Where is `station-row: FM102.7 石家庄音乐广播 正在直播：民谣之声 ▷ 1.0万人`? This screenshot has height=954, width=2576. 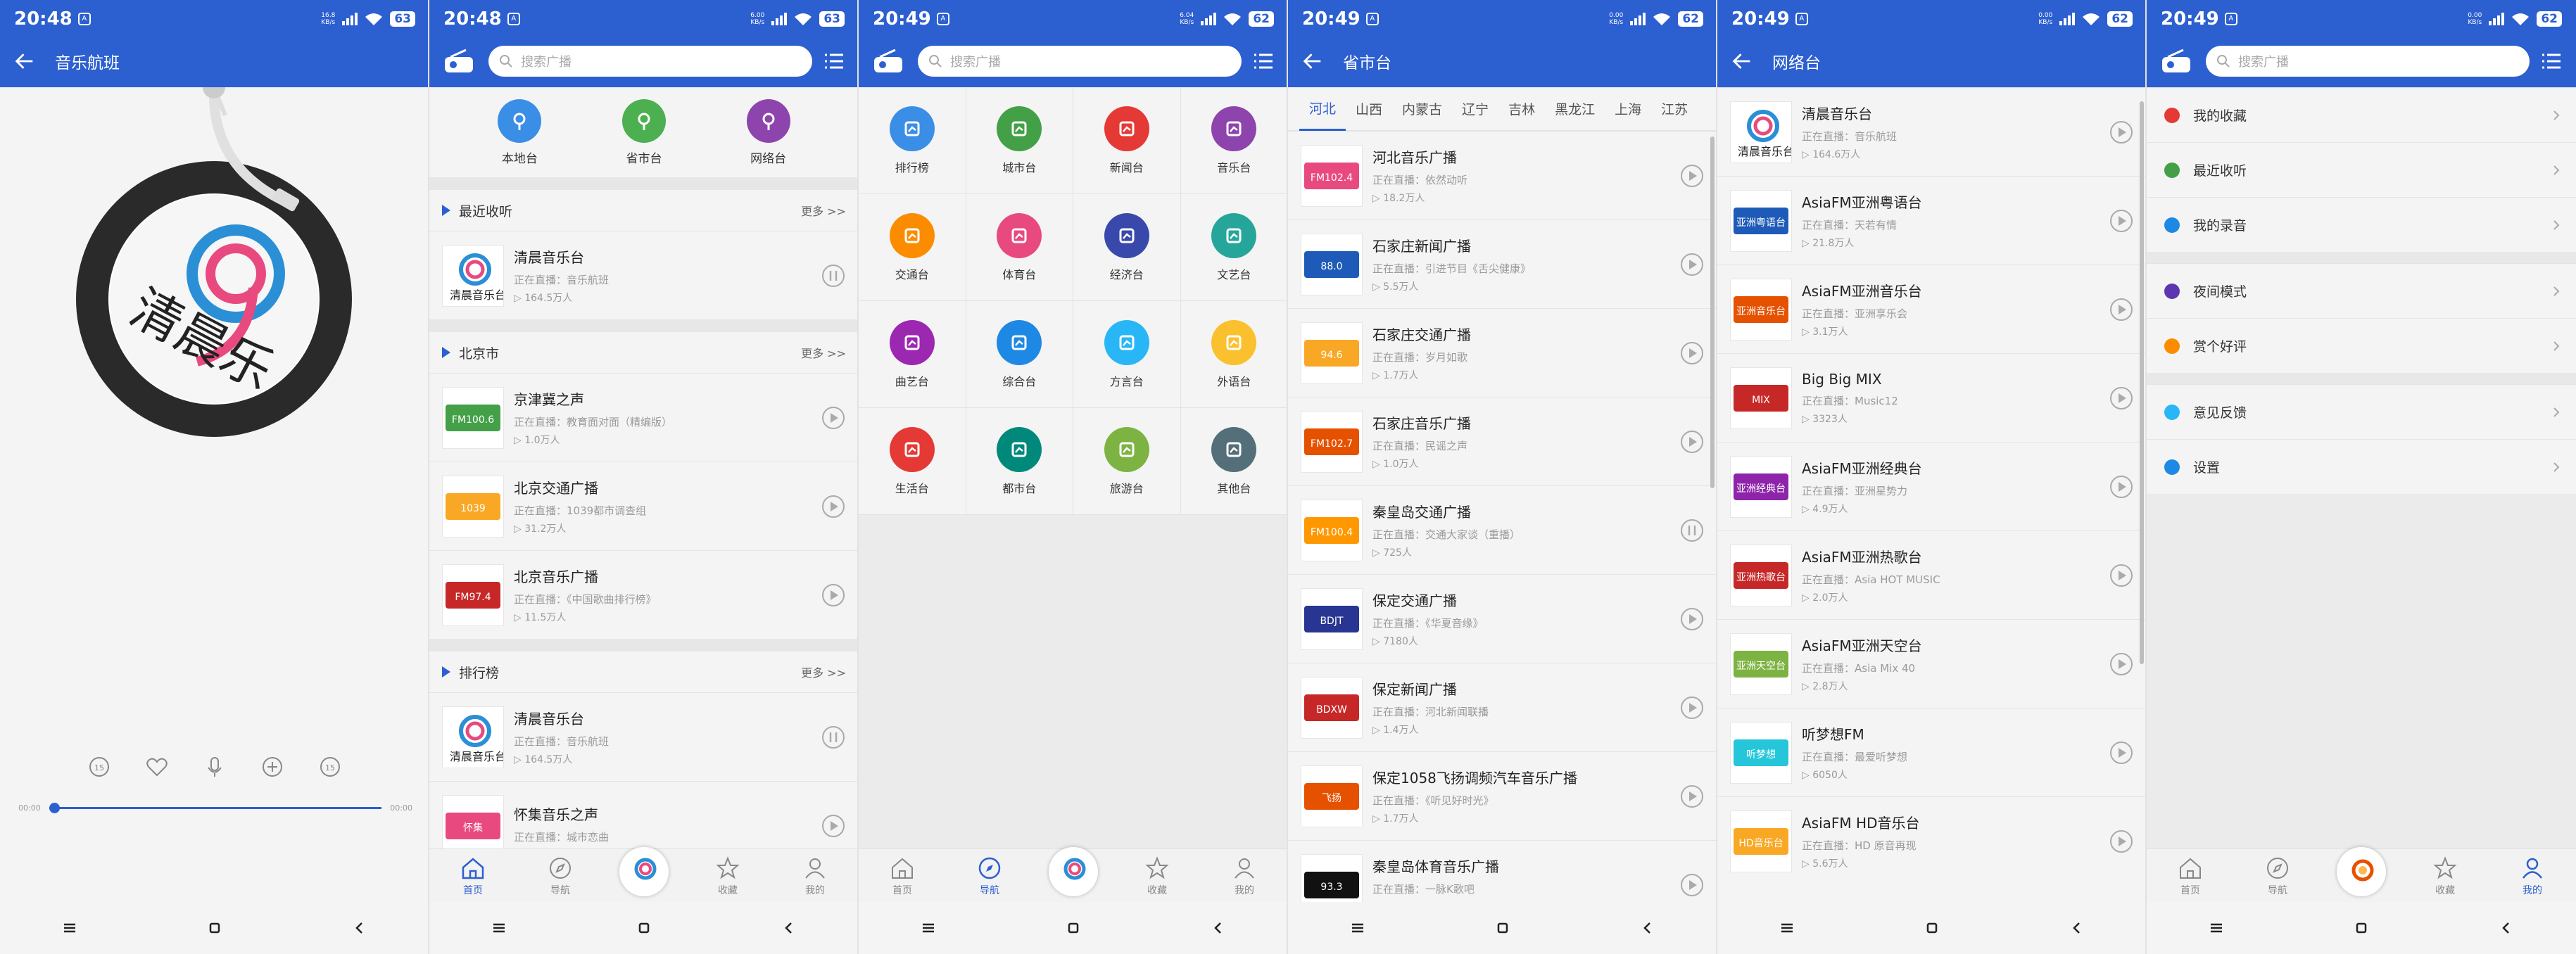
station-row: FM102.7 石家庄音乐广播 正在直播：民谣之声 ▷ 1.0万人 is located at coordinates (1502, 441).